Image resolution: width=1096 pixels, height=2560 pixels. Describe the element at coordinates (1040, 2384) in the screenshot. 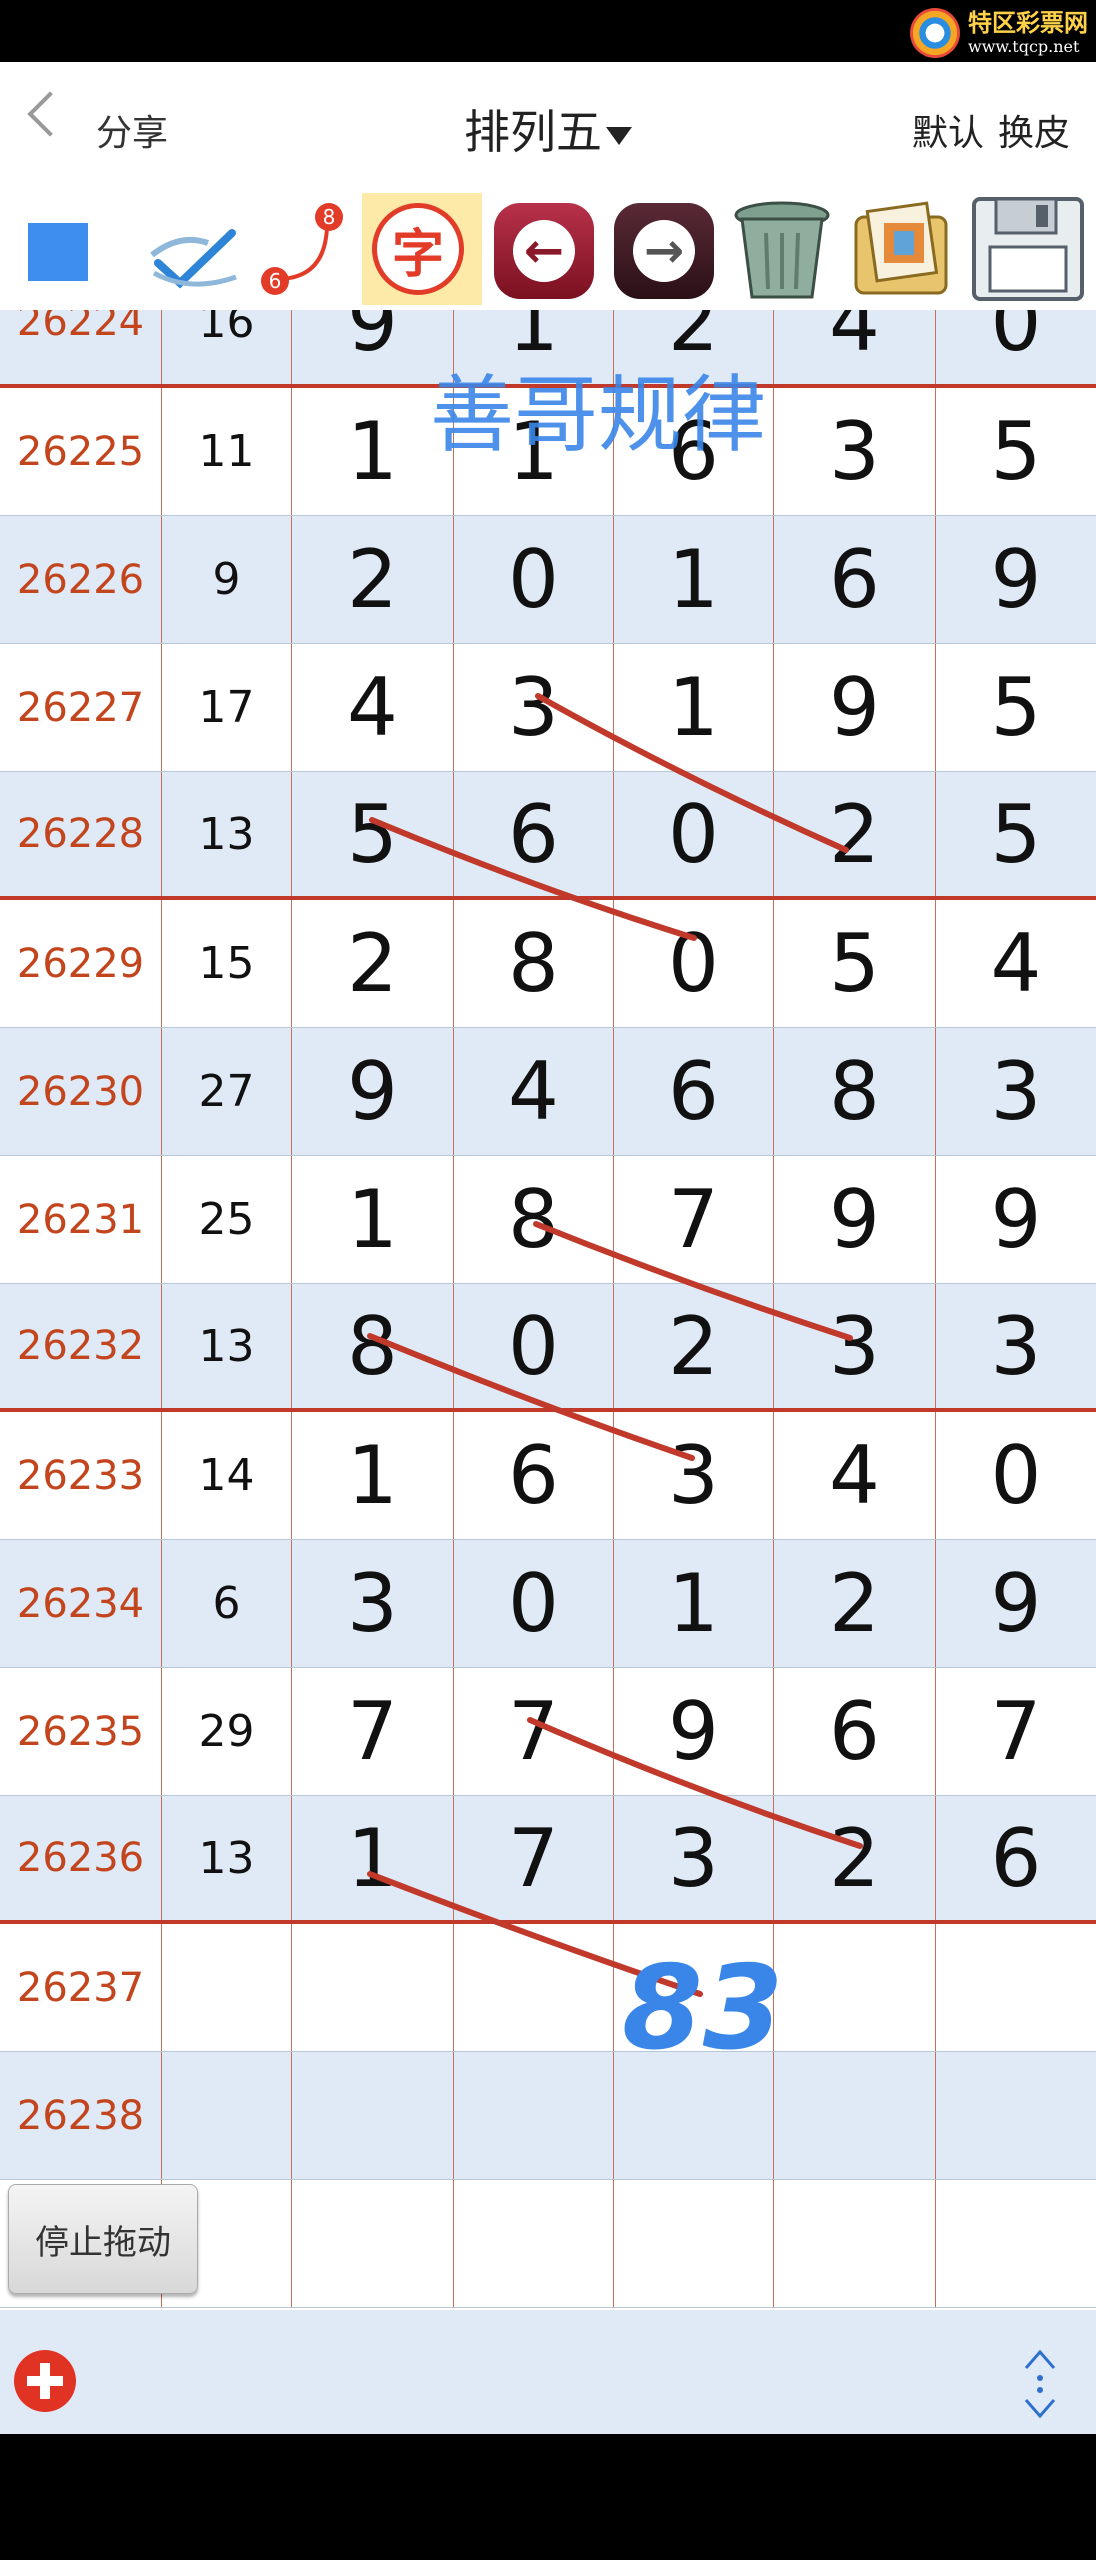

I see `updown-arrows-icon` at that location.